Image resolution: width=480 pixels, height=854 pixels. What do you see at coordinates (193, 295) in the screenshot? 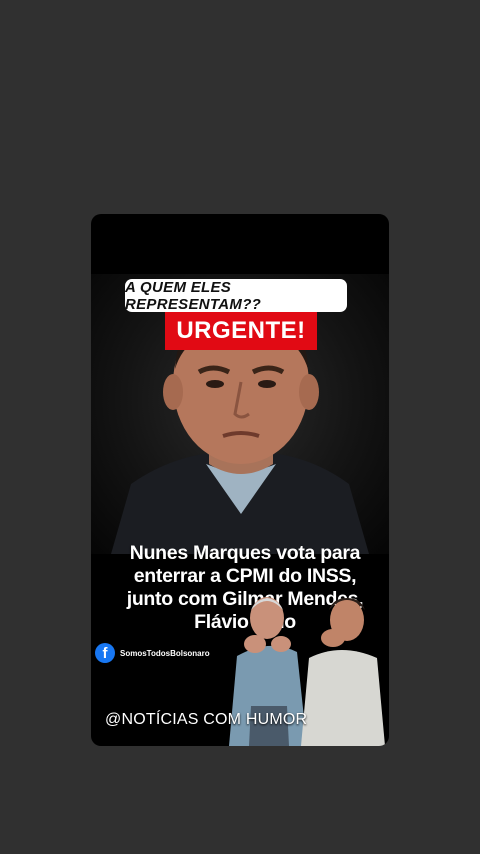
I see `tagline-text: A QUEM ELES REPRESENTAM??` at bounding box center [193, 295].